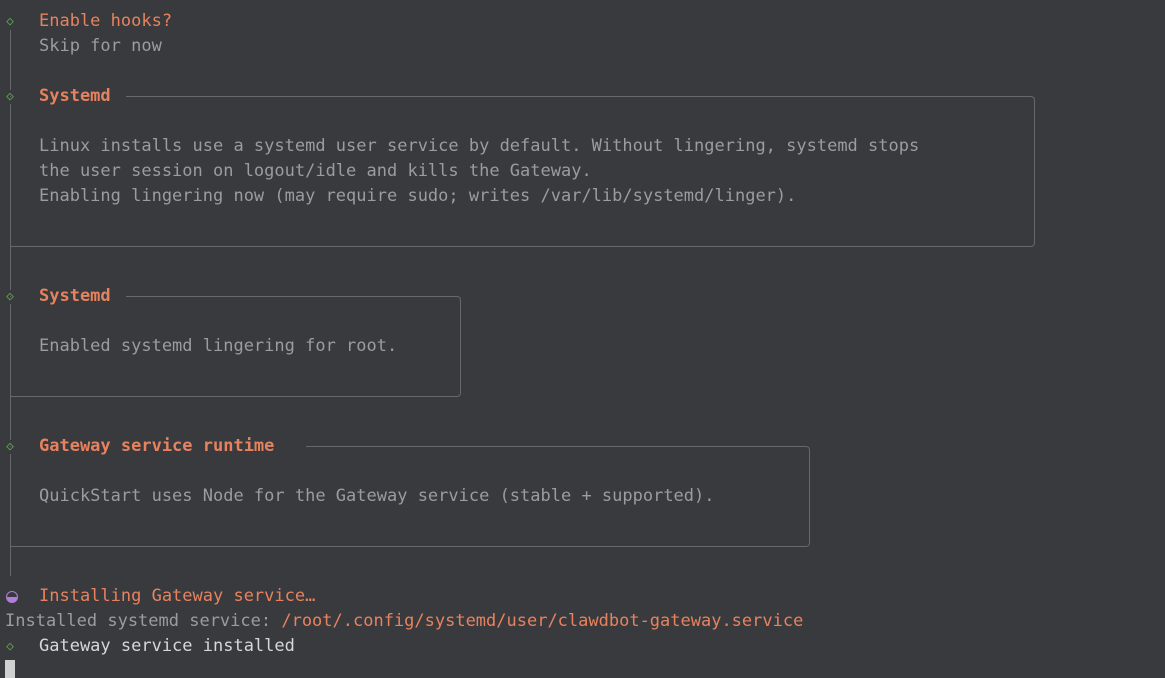 The image size is (1165, 678). I want to click on lingering-line: Enabled systemd lingering for root., so click(218, 346).